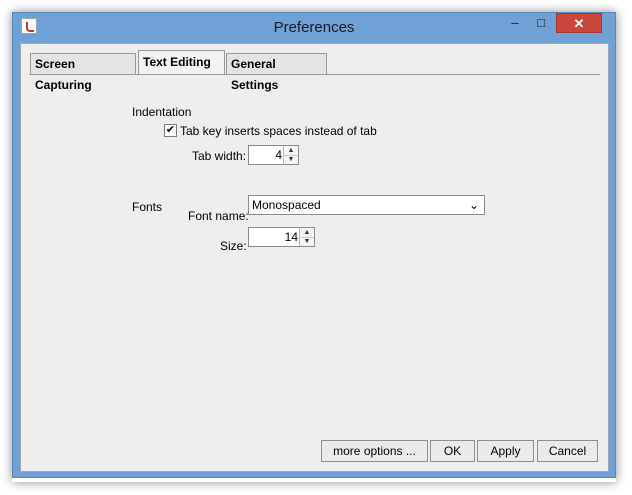  What do you see at coordinates (170, 130) in the screenshot?
I see `tab-spaces-checkbox: ✔` at bounding box center [170, 130].